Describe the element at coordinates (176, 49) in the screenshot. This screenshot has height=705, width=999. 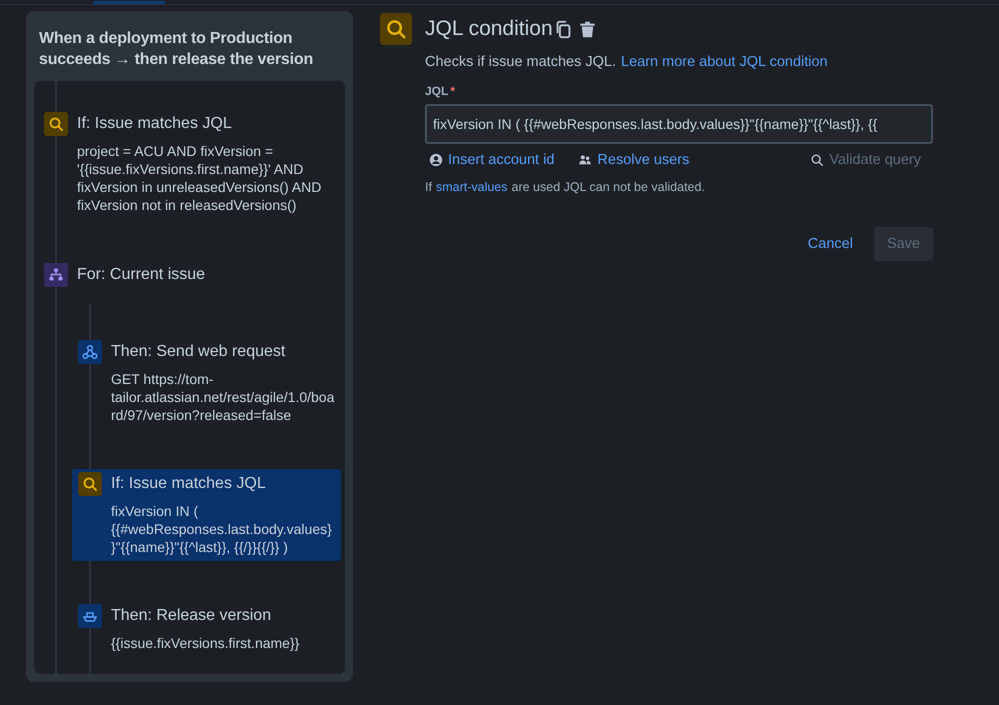
I see `rule-title: When a deployment to Production succeeds → then release the version` at that location.